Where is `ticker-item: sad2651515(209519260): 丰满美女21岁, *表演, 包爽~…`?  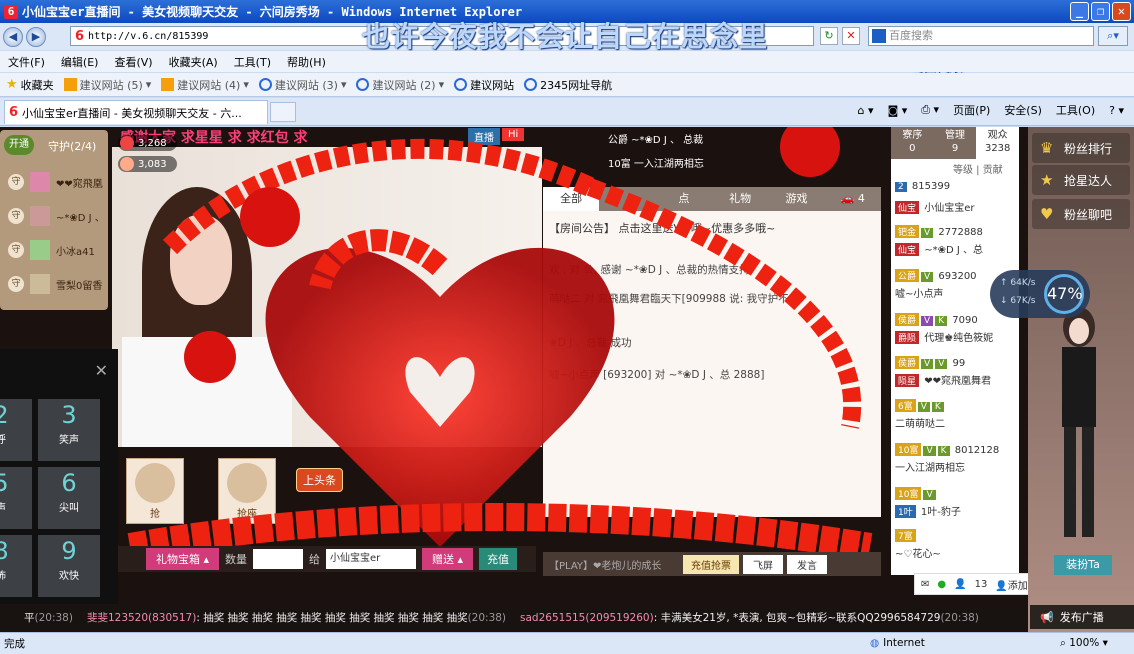 ticker-item: sad2651515(209519260): 丰满美女21岁, *表演, 包爽~… is located at coordinates (749, 617).